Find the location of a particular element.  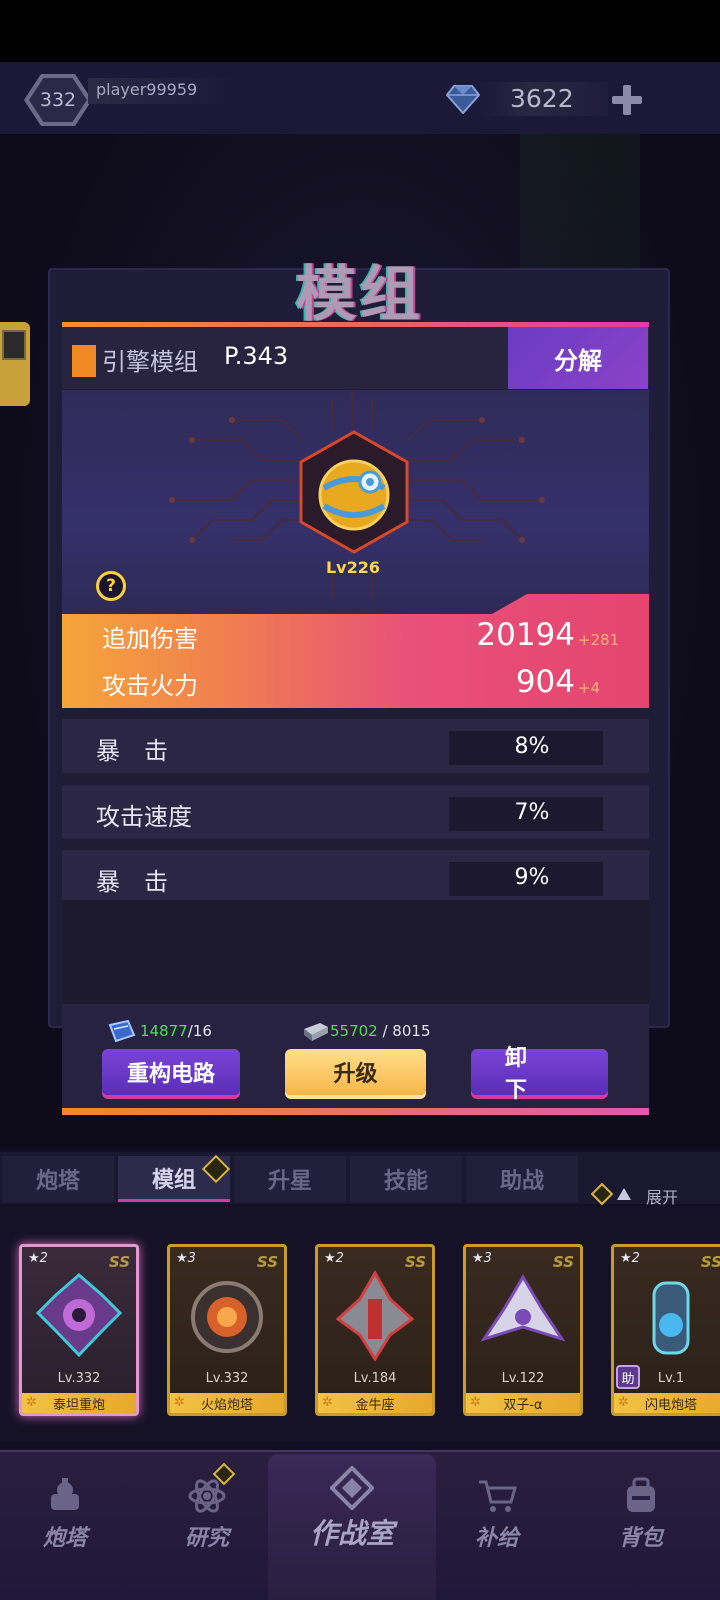

turret-card: ★2 SS 助 Lv.1 ✲ 闪电炮塔 is located at coordinates (665, 1330).